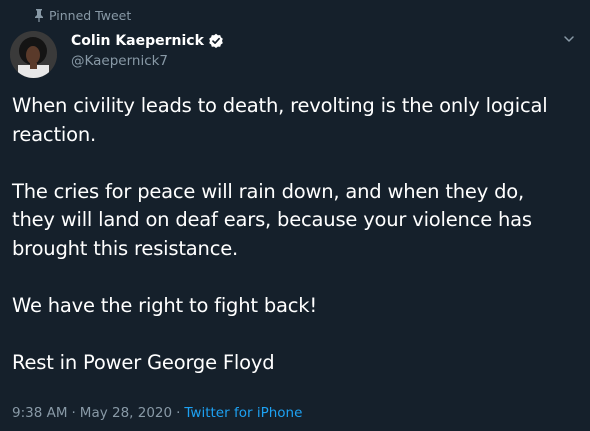 Image resolution: width=590 pixels, height=431 pixels. What do you see at coordinates (143, 362) in the screenshot?
I see `tweet-paragraph: Rest in Power George Floyd` at bounding box center [143, 362].